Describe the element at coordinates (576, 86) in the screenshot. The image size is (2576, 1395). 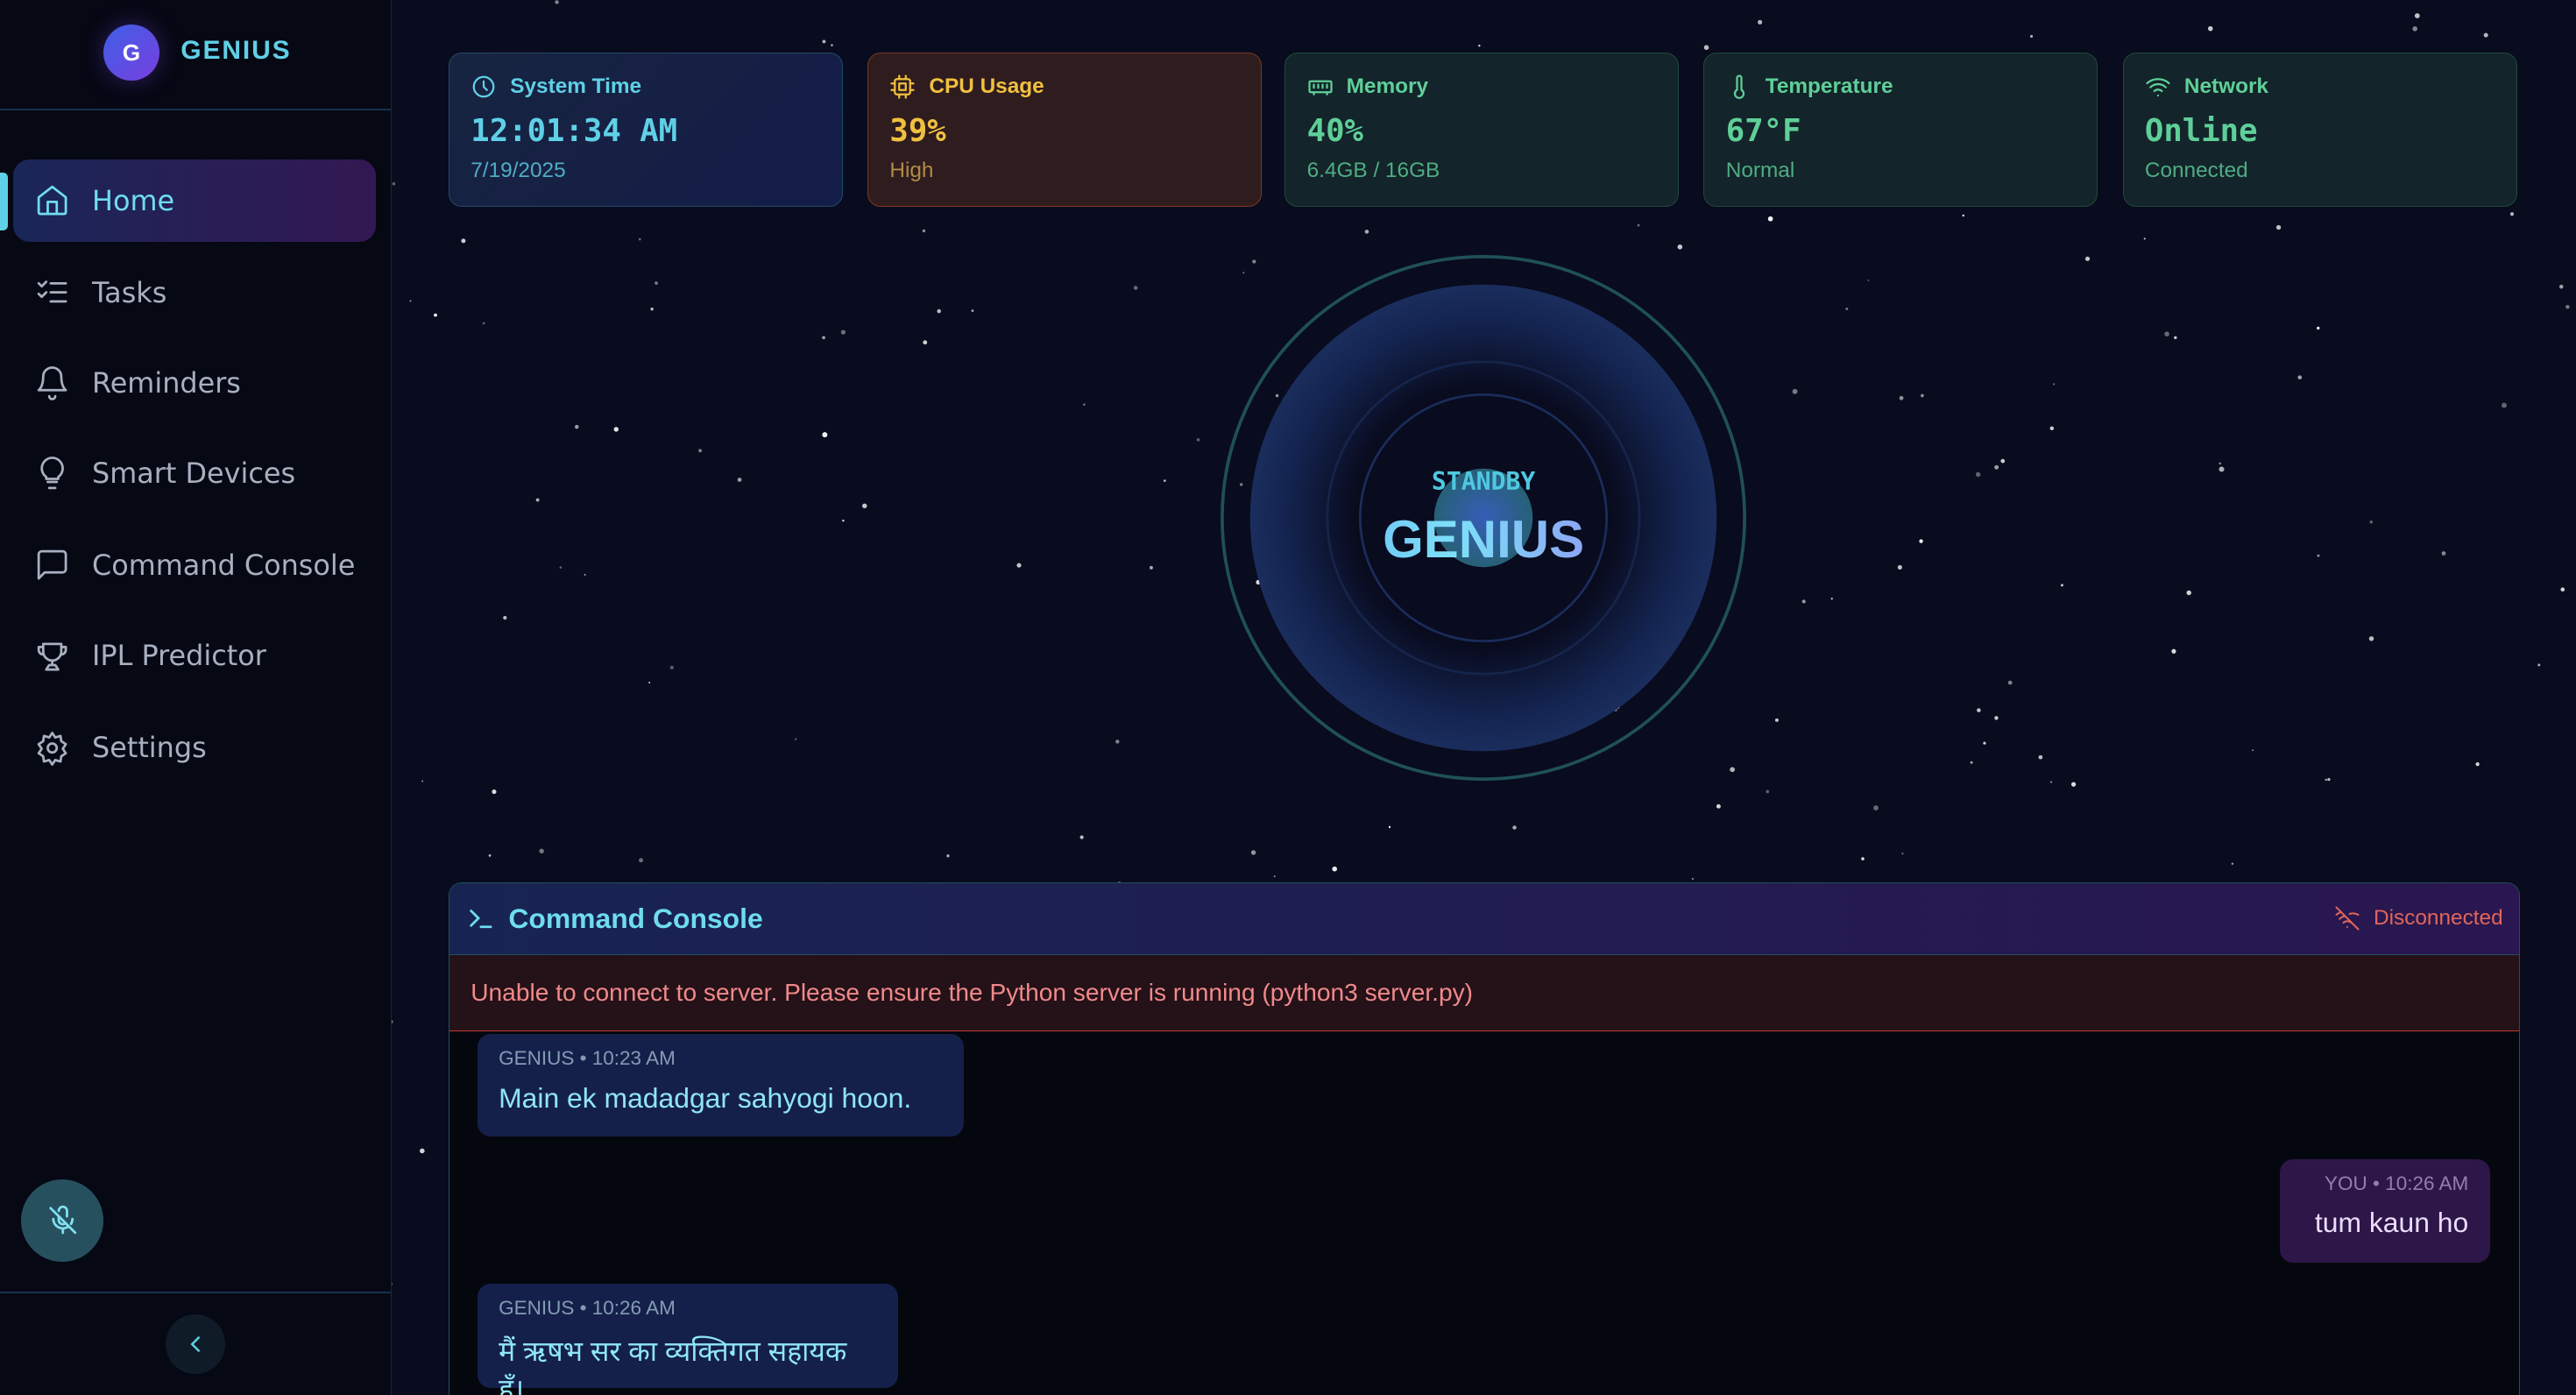
I see `card-label: System Time` at that location.